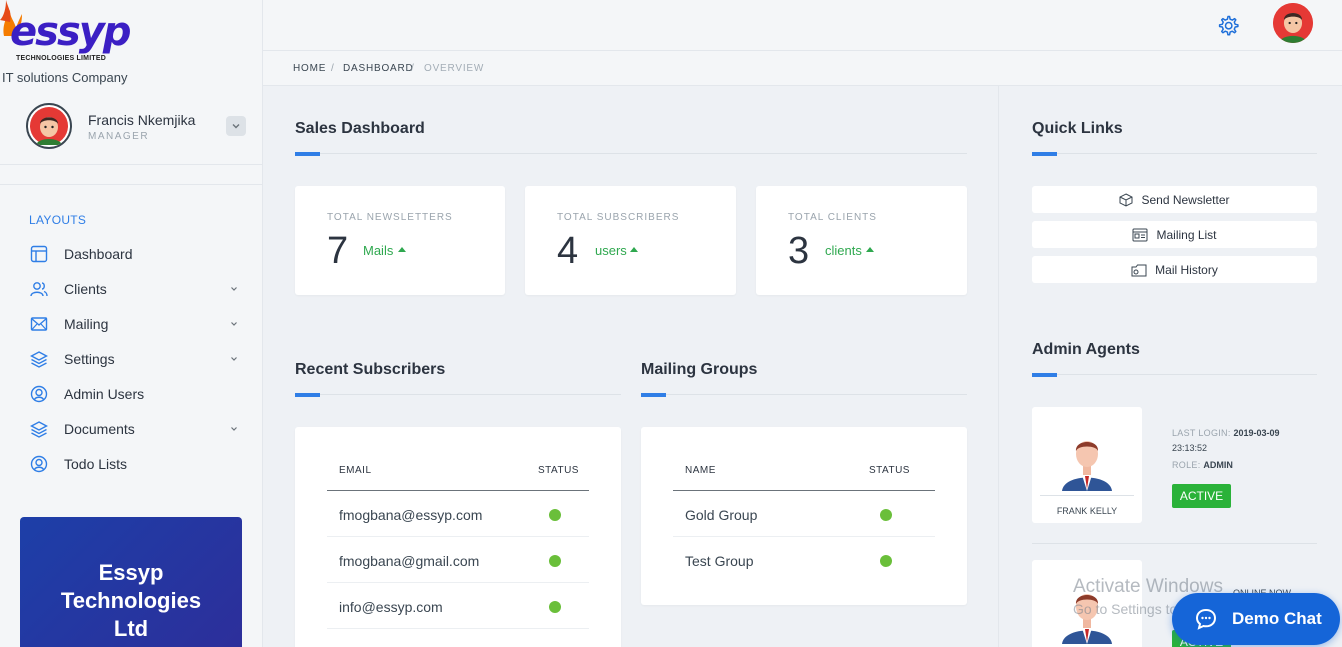  I want to click on chevron-down-icon, so click(236, 126).